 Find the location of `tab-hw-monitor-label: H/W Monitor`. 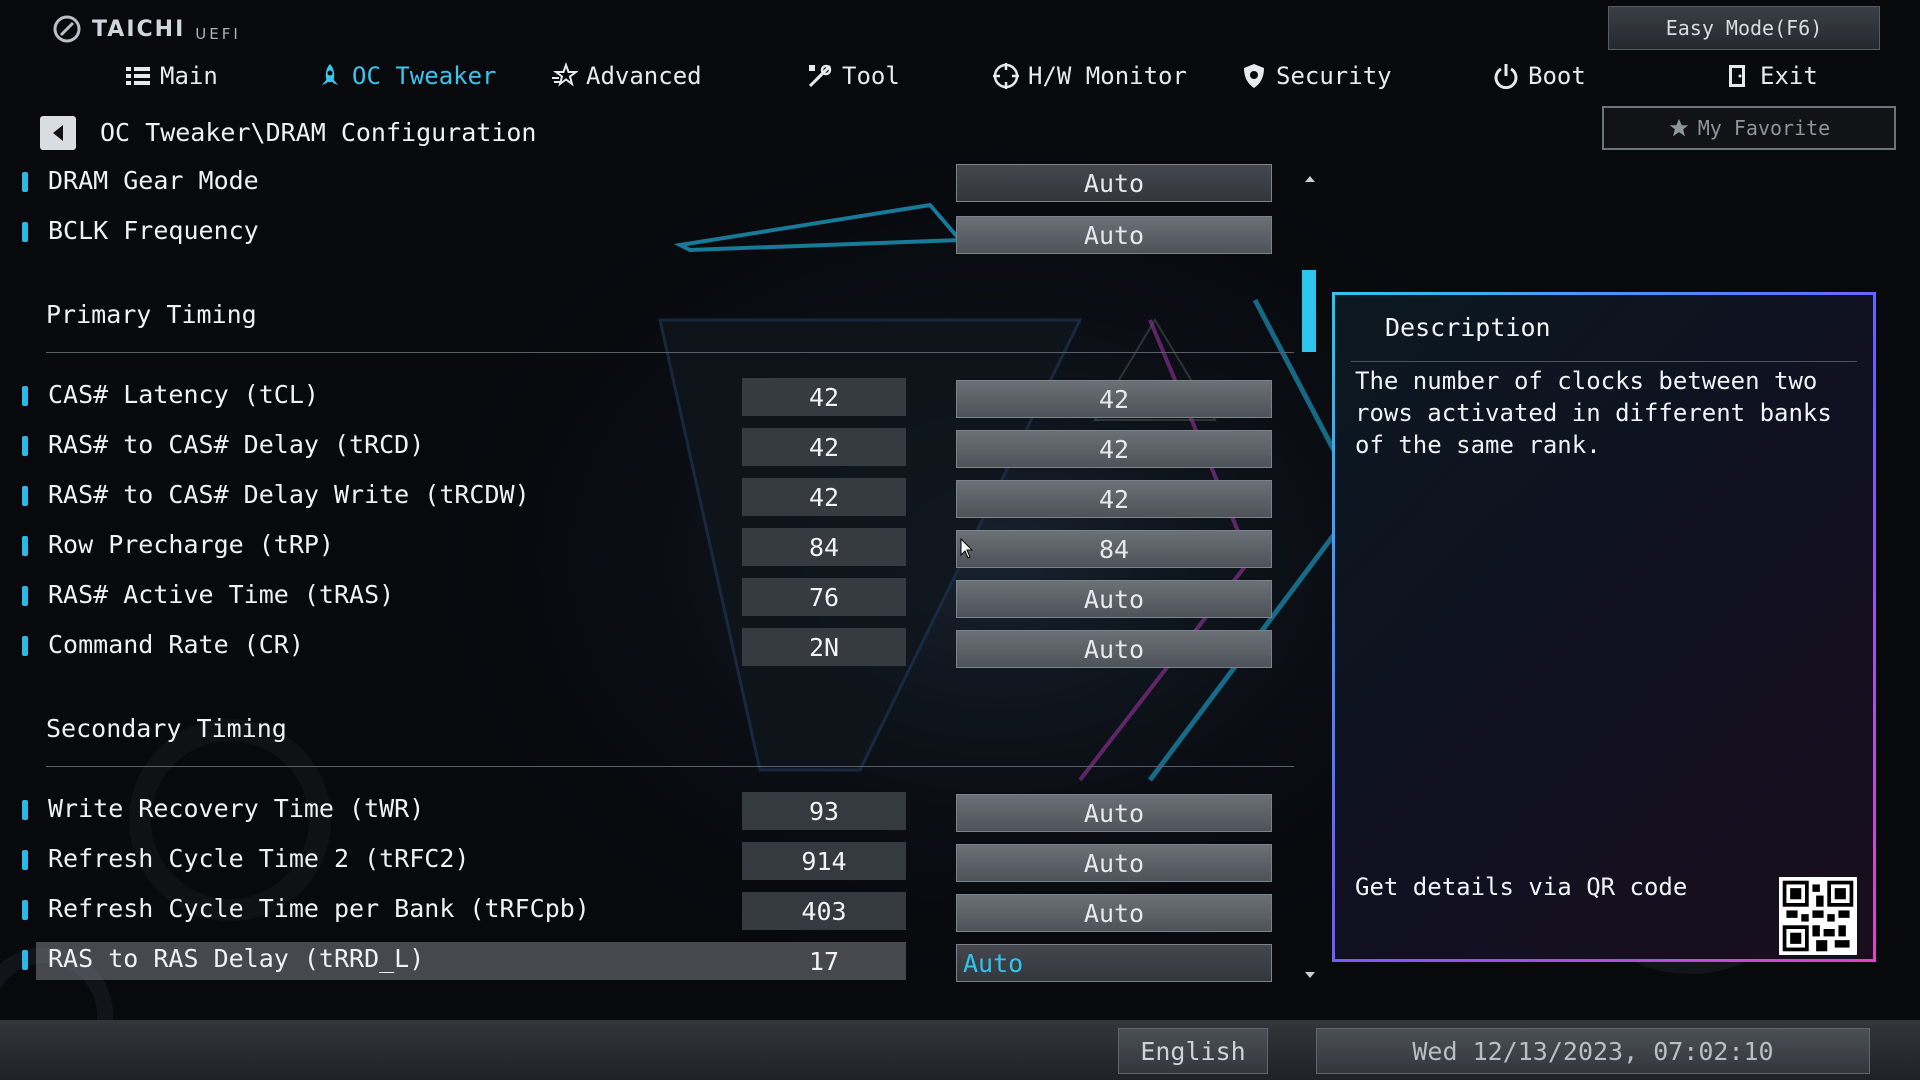

tab-hw-monitor-label: H/W Monitor is located at coordinates (1107, 76).